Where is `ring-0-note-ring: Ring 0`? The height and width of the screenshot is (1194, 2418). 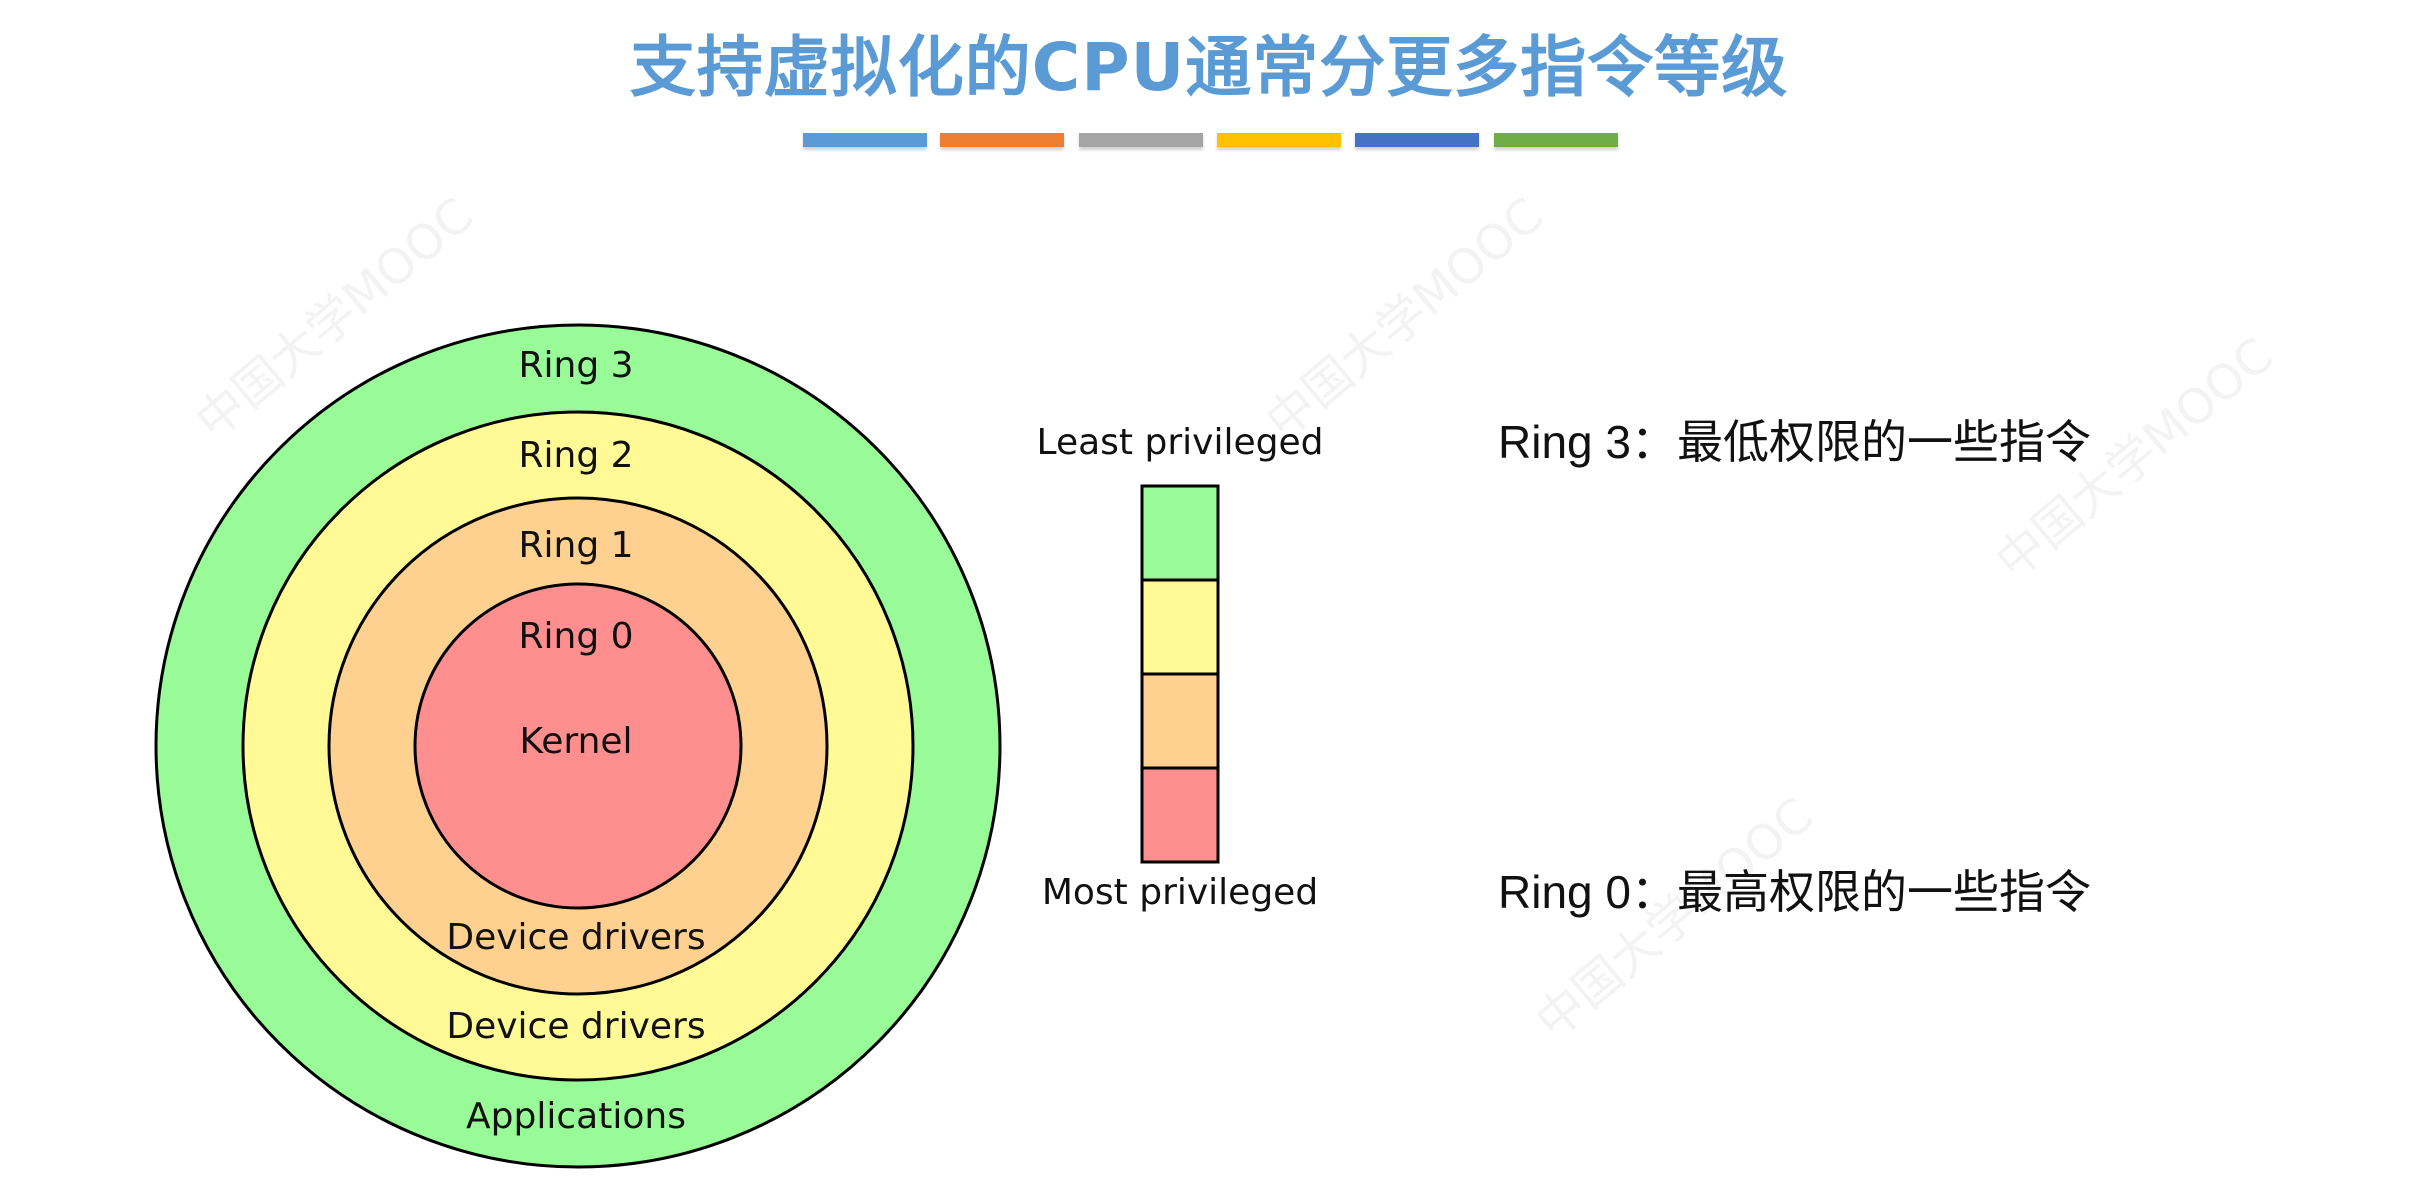
ring-0-note-ring: Ring 0 is located at coordinates (1564, 892).